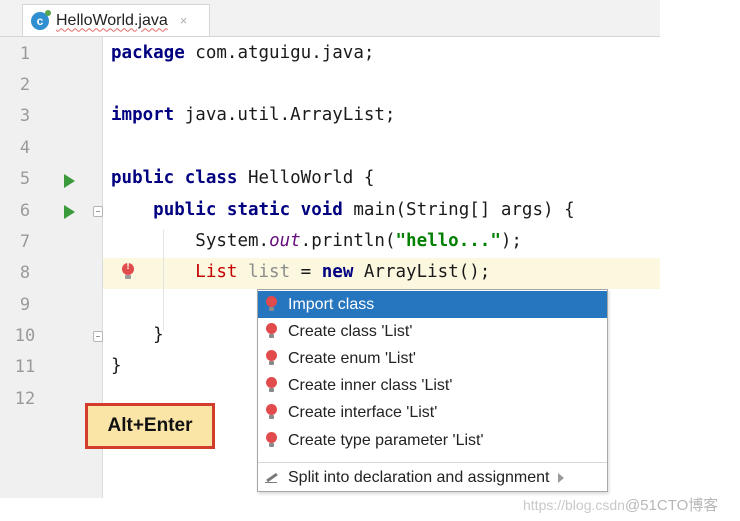 The height and width of the screenshot is (521, 740). I want to click on menu-item-label: Create interface 'List', so click(363, 412).